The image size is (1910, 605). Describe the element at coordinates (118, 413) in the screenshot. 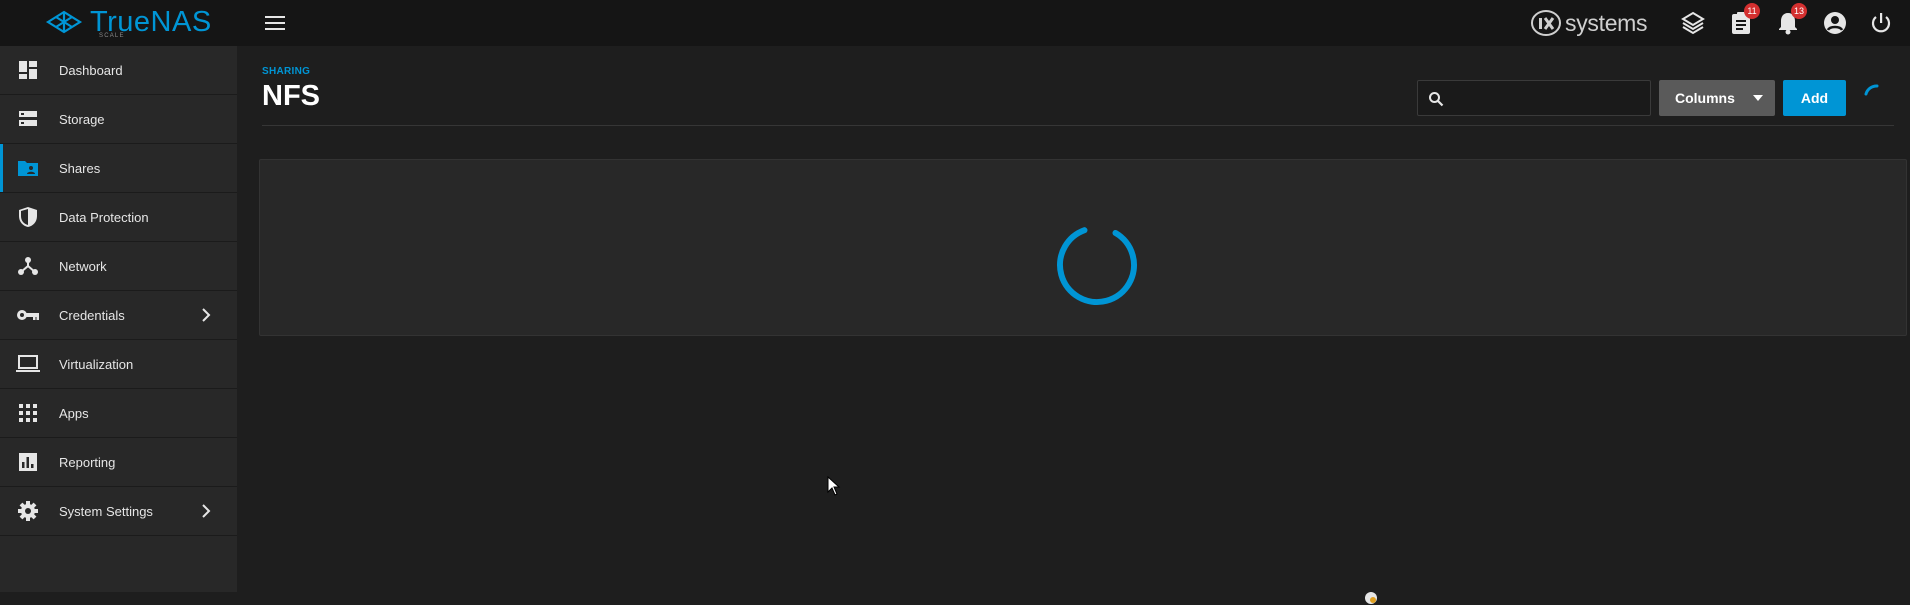

I see `sidebar-item-apps: Apps` at that location.